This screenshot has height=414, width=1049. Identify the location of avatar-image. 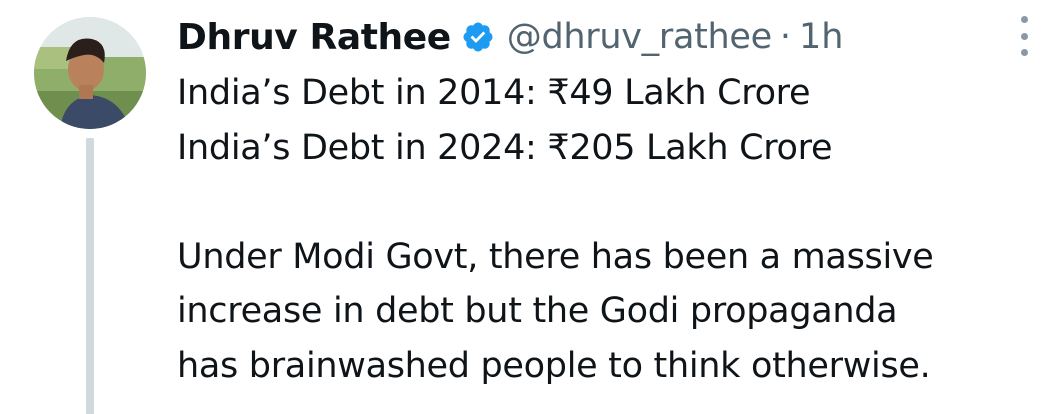
(90, 73).